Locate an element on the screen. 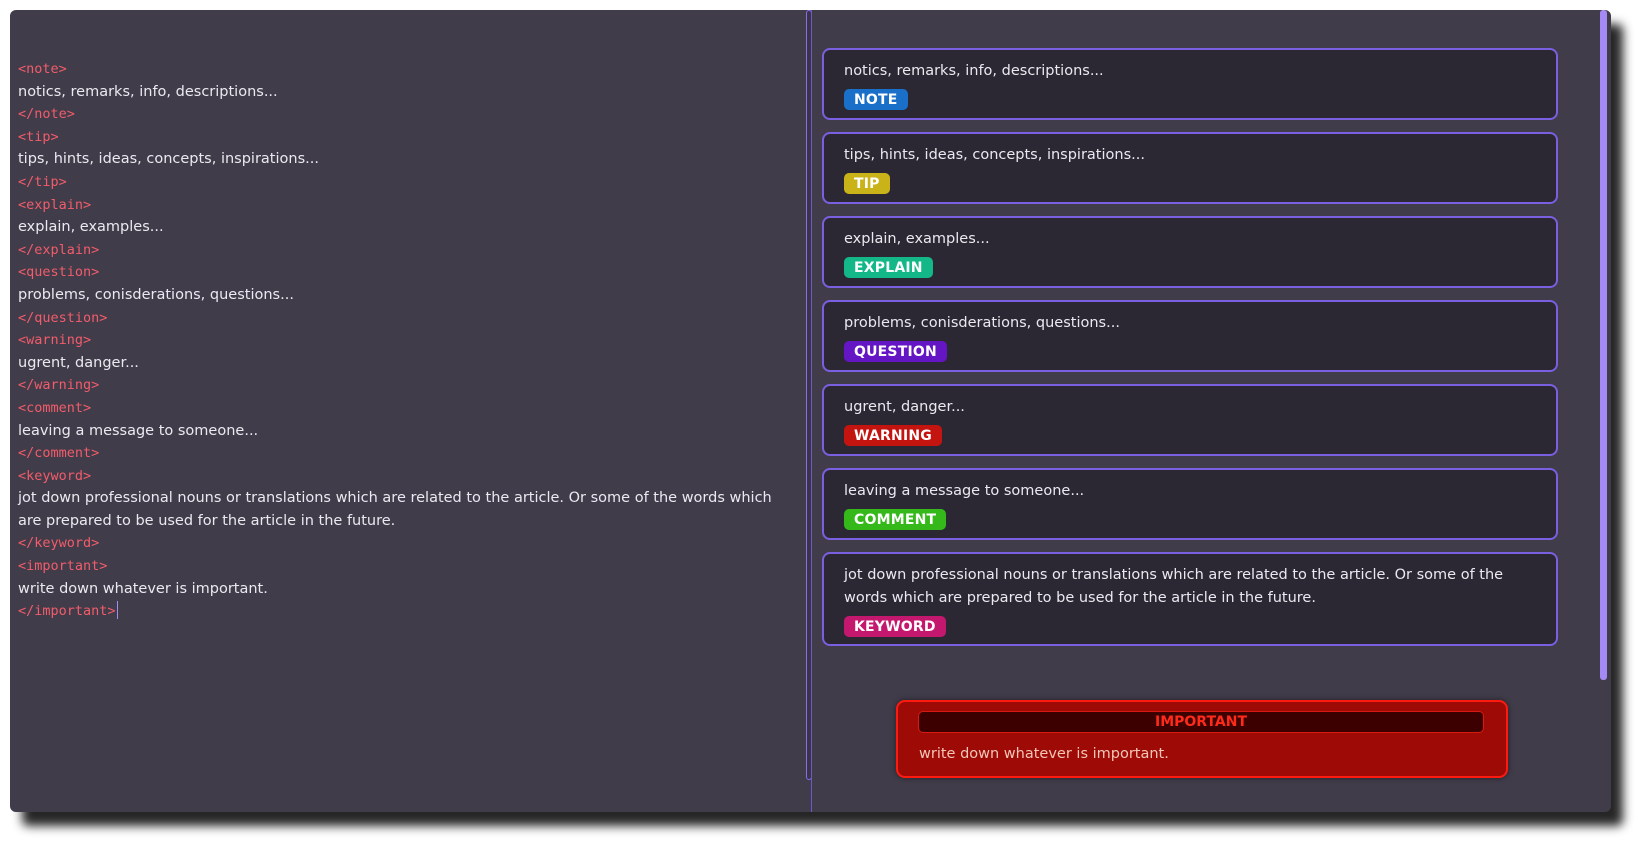 This screenshot has height=848, width=1644. editor-line-text: <important> is located at coordinates (63, 566).